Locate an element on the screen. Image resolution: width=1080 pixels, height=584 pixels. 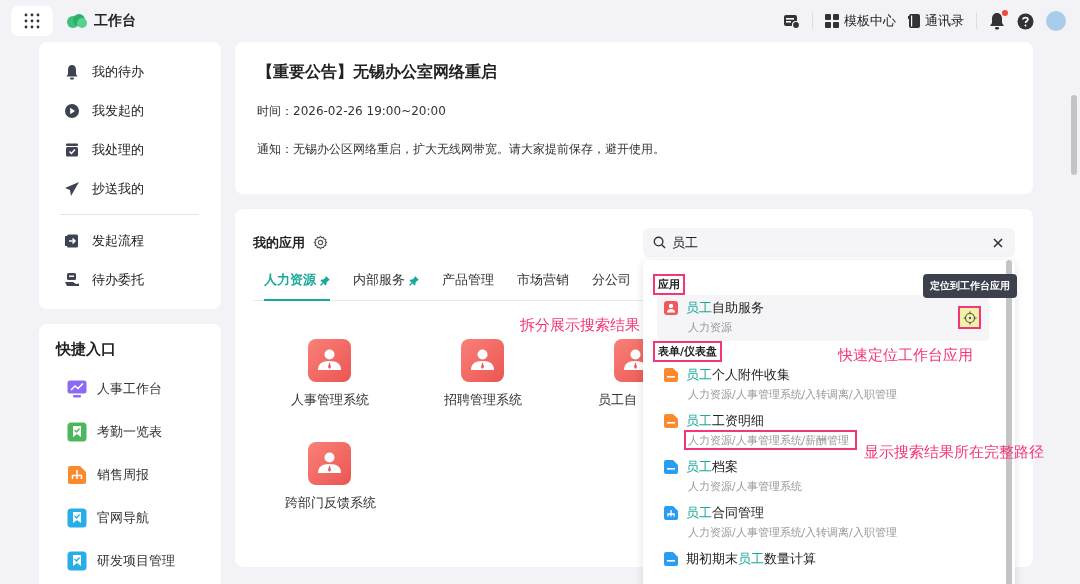
result-path: 人力资源 is located at coordinates (710, 327).